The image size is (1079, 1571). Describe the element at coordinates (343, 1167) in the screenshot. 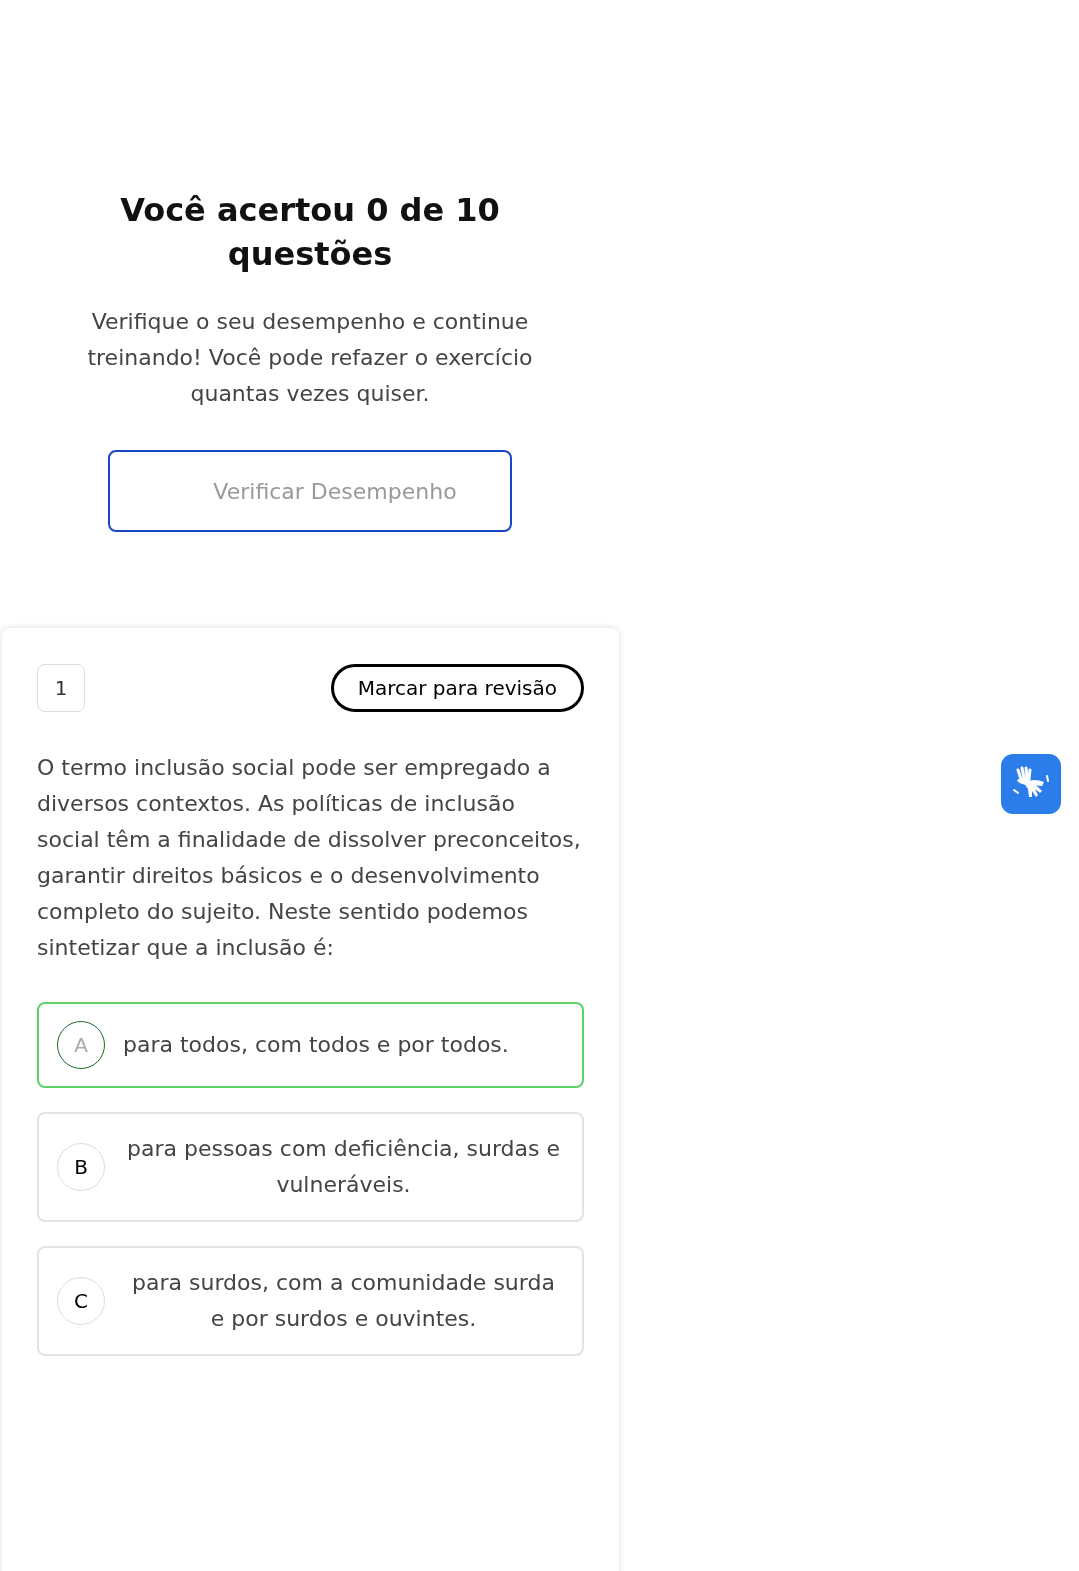

I see `option-text: para pessoas com deficiência, surdas e vulneráveis.` at that location.